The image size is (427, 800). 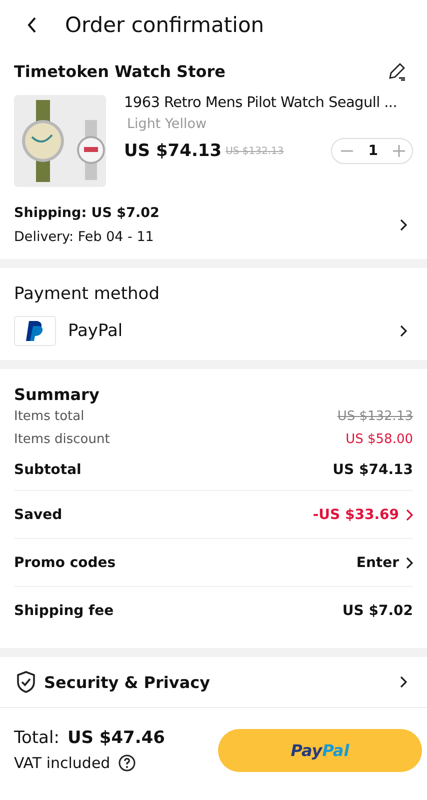 I want to click on page-title: Order confirmation, so click(x=164, y=24).